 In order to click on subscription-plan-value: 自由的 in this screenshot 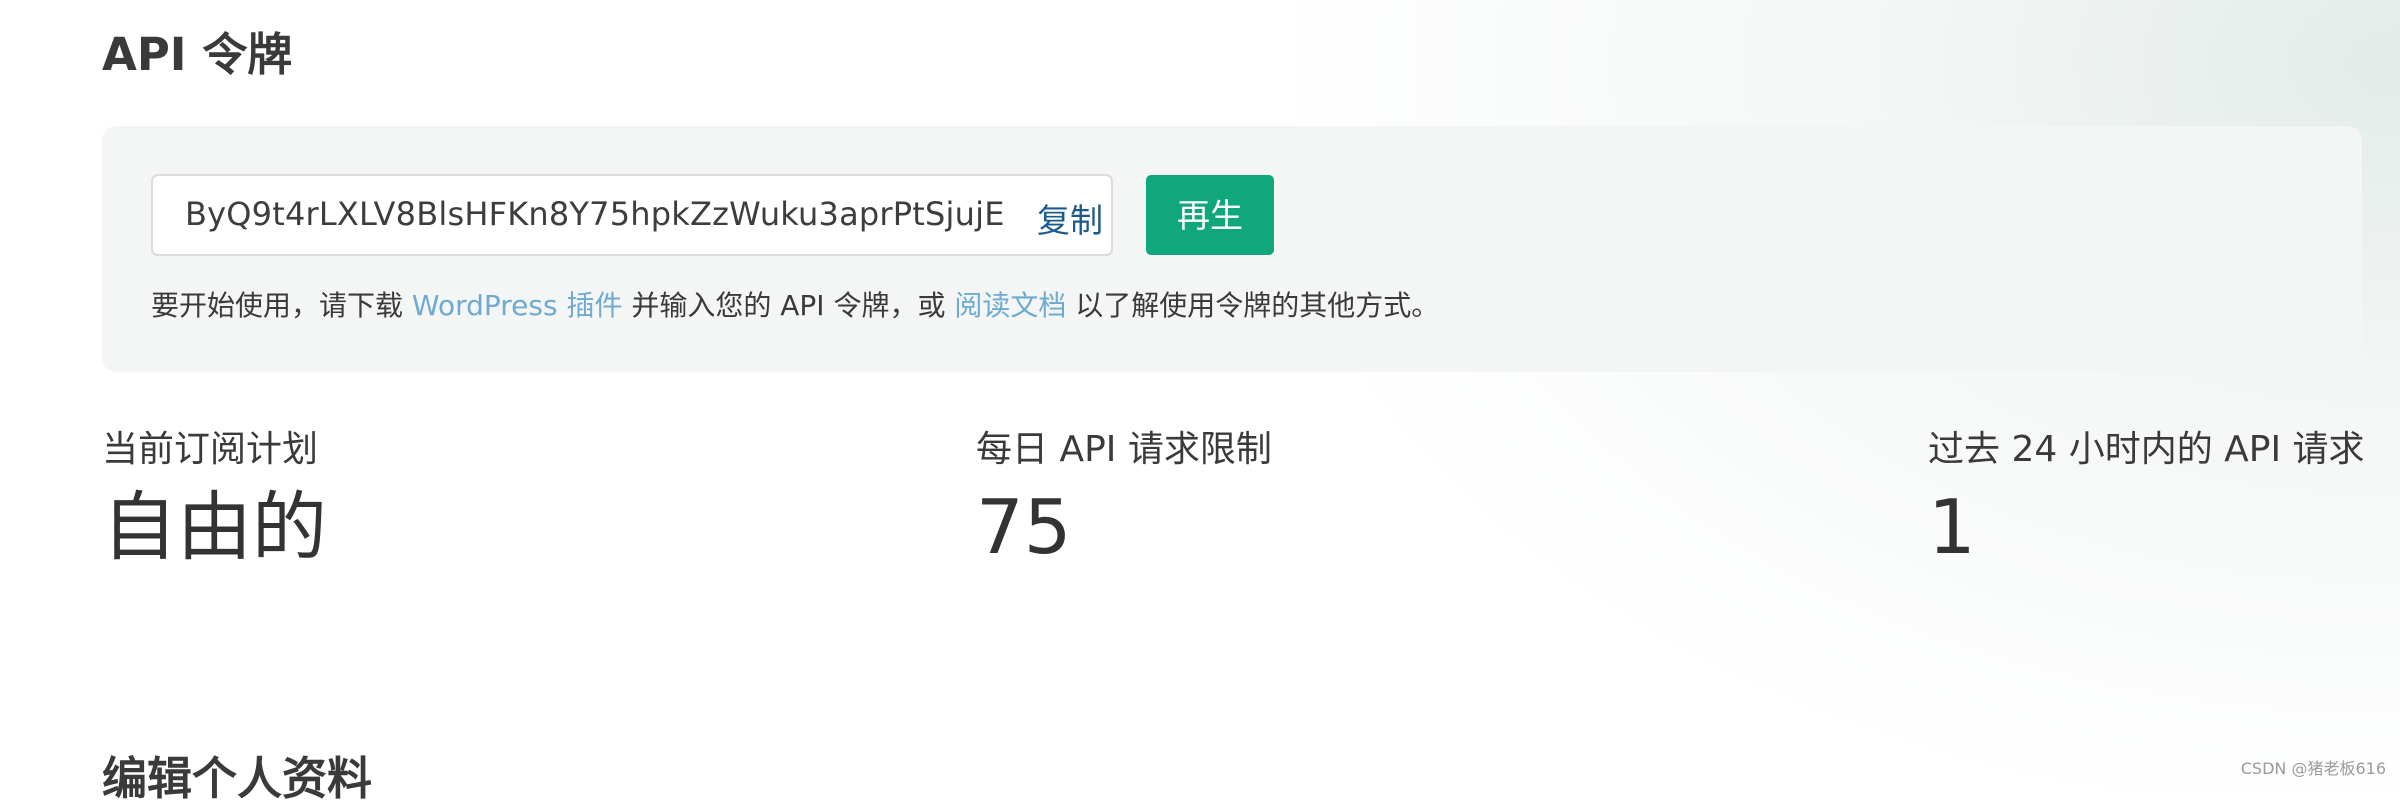, I will do `click(215, 527)`.